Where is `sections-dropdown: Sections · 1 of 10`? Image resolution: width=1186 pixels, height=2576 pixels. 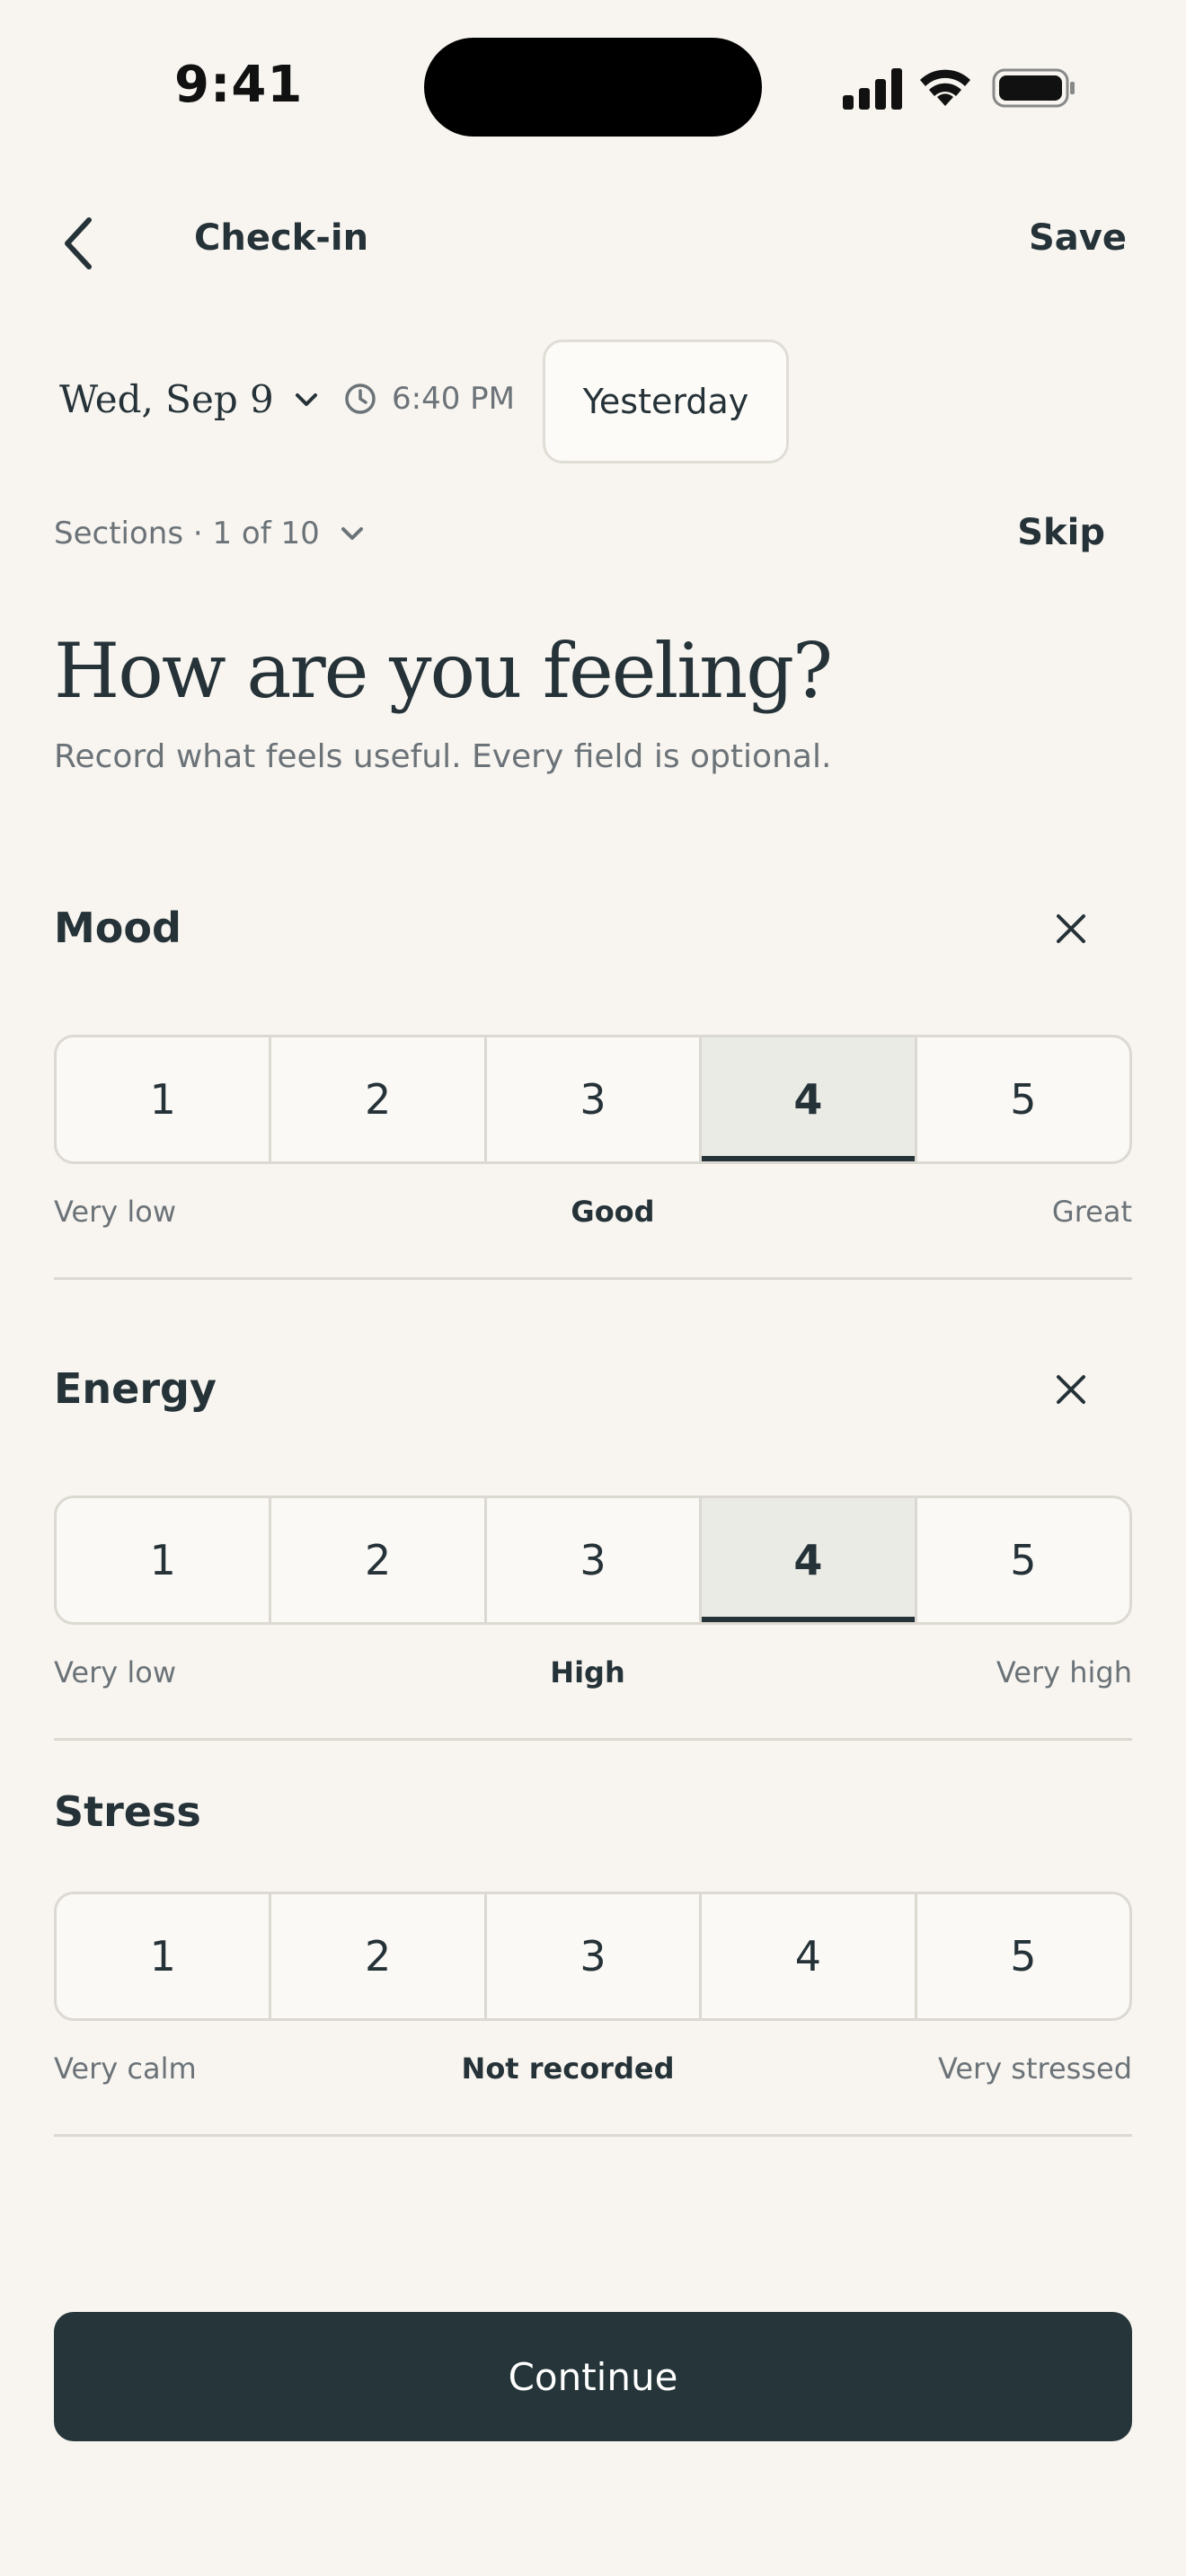 sections-dropdown: Sections · 1 of 10 is located at coordinates (209, 533).